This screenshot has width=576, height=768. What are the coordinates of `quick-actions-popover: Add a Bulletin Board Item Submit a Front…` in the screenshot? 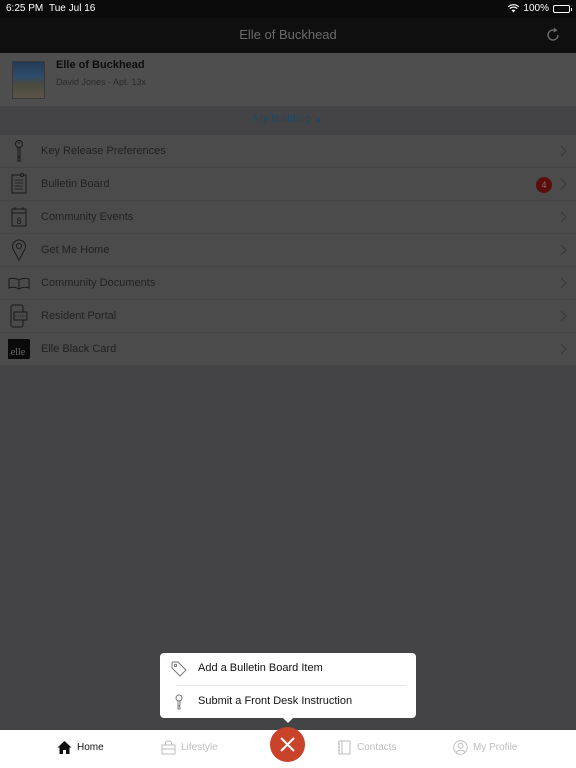 It's located at (288, 688).